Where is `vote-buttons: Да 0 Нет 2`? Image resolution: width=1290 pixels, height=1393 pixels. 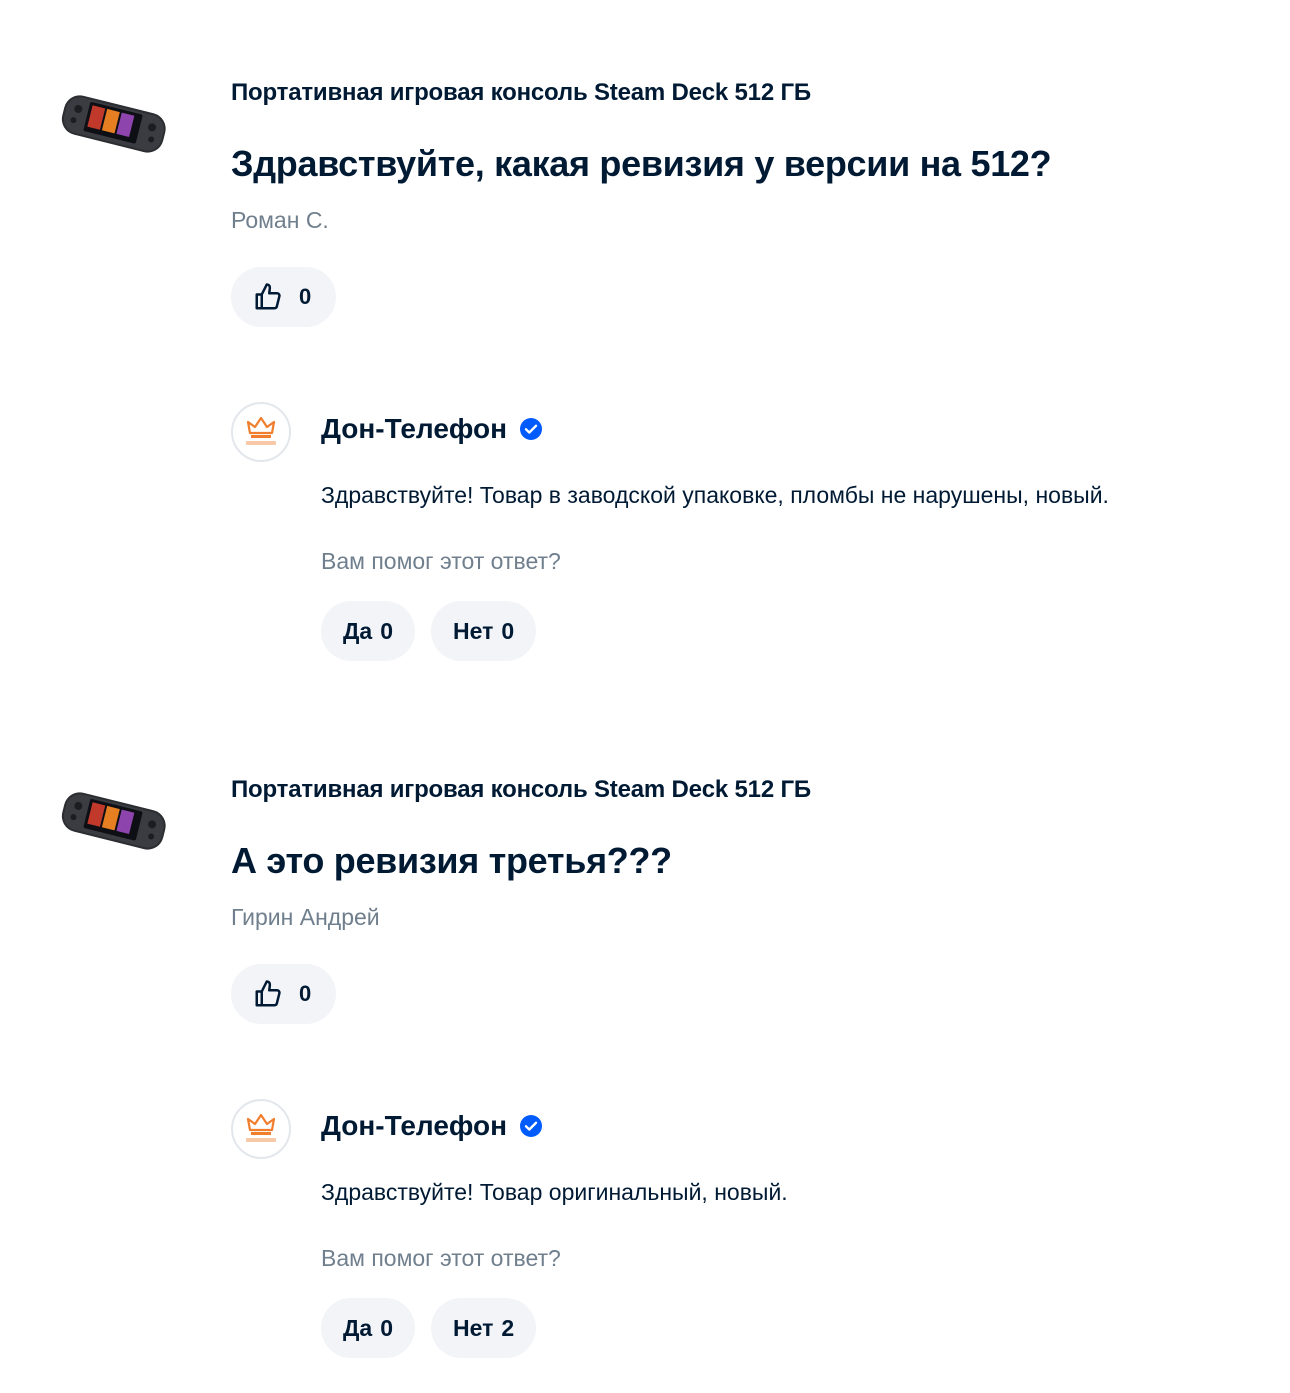
vote-buttons: Да 0 Нет 2 is located at coordinates (429, 1328).